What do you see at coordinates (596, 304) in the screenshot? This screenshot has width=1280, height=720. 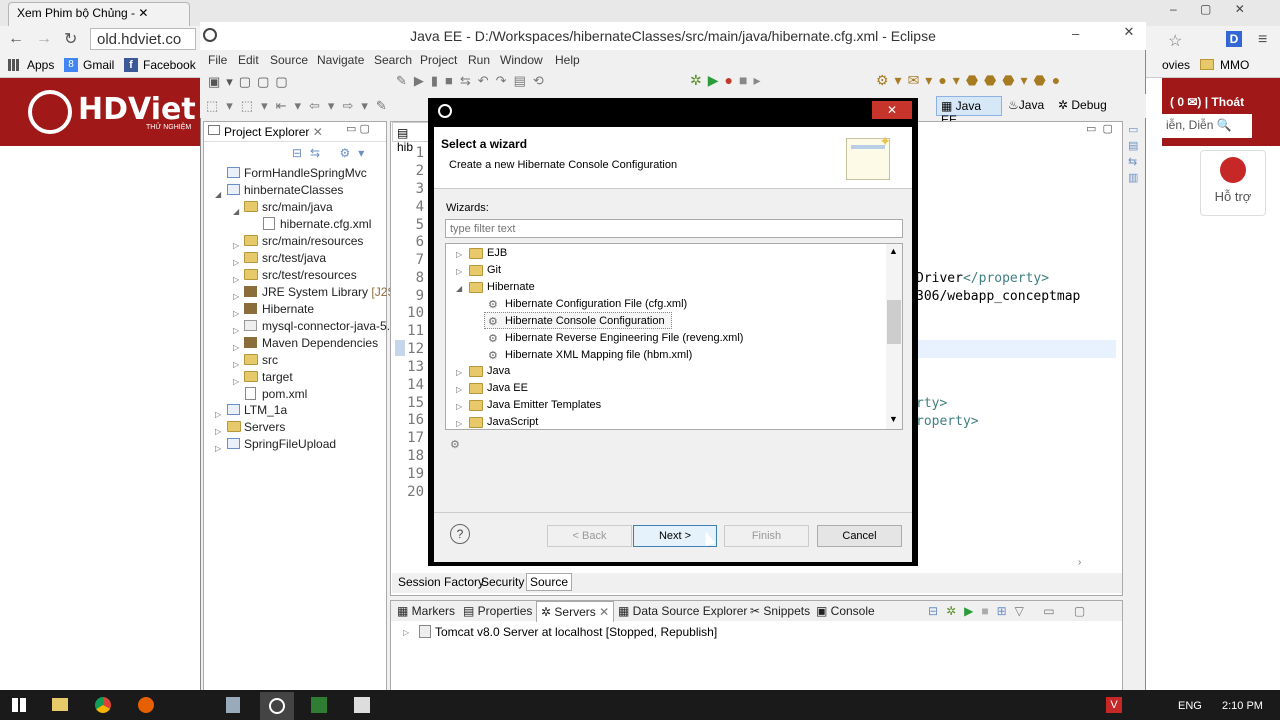 I see `wizard-item-hibernate-cfg: Hibernate Configuration File (cfg.xml)` at bounding box center [596, 304].